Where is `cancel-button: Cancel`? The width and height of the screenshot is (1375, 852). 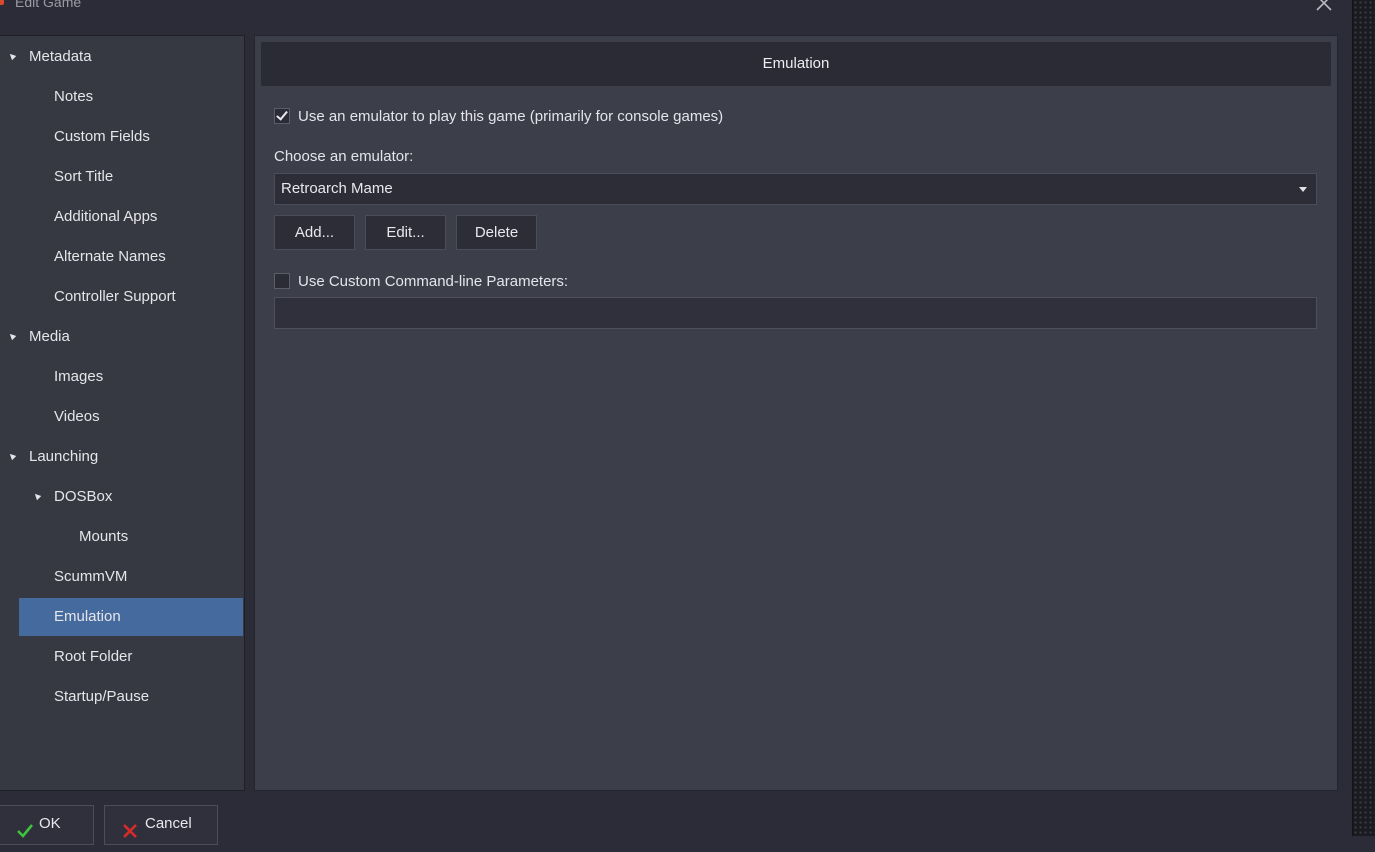 cancel-button: Cancel is located at coordinates (161, 825).